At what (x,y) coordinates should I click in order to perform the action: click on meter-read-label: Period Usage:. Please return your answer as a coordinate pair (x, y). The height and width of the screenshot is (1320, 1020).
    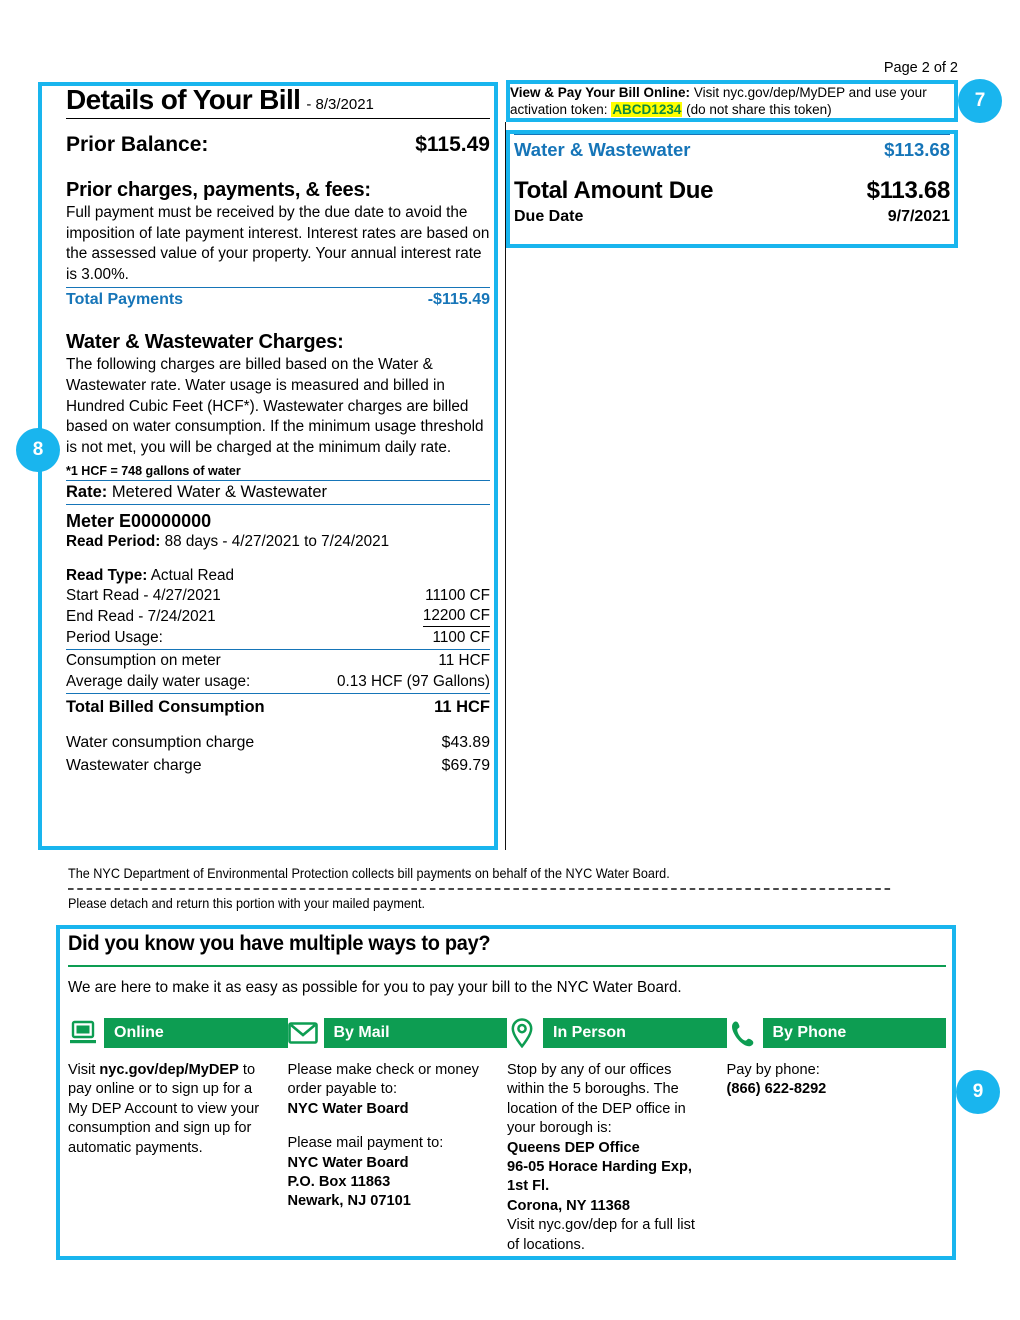
    Looking at the image, I should click on (114, 638).